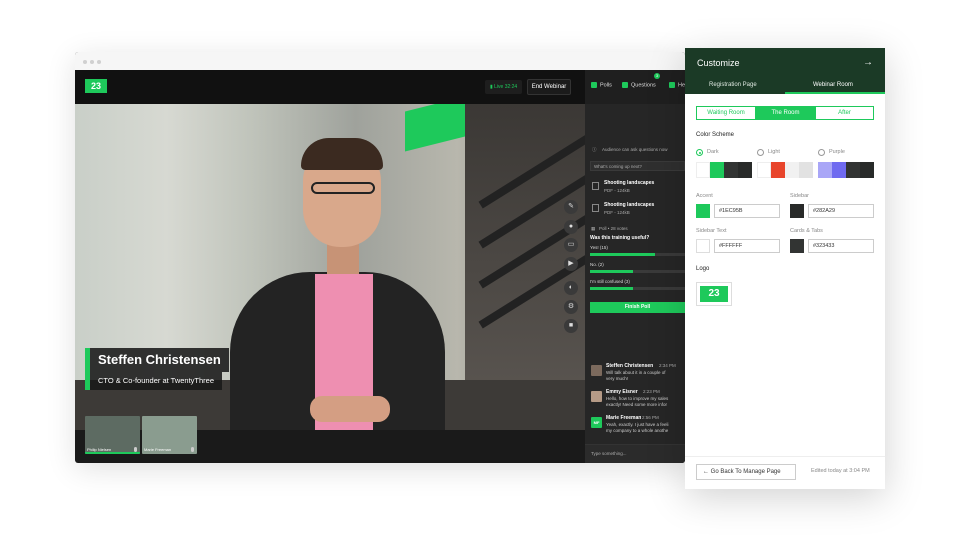 The image size is (960, 540). I want to click on scheme-radio-dark, so click(699, 152).